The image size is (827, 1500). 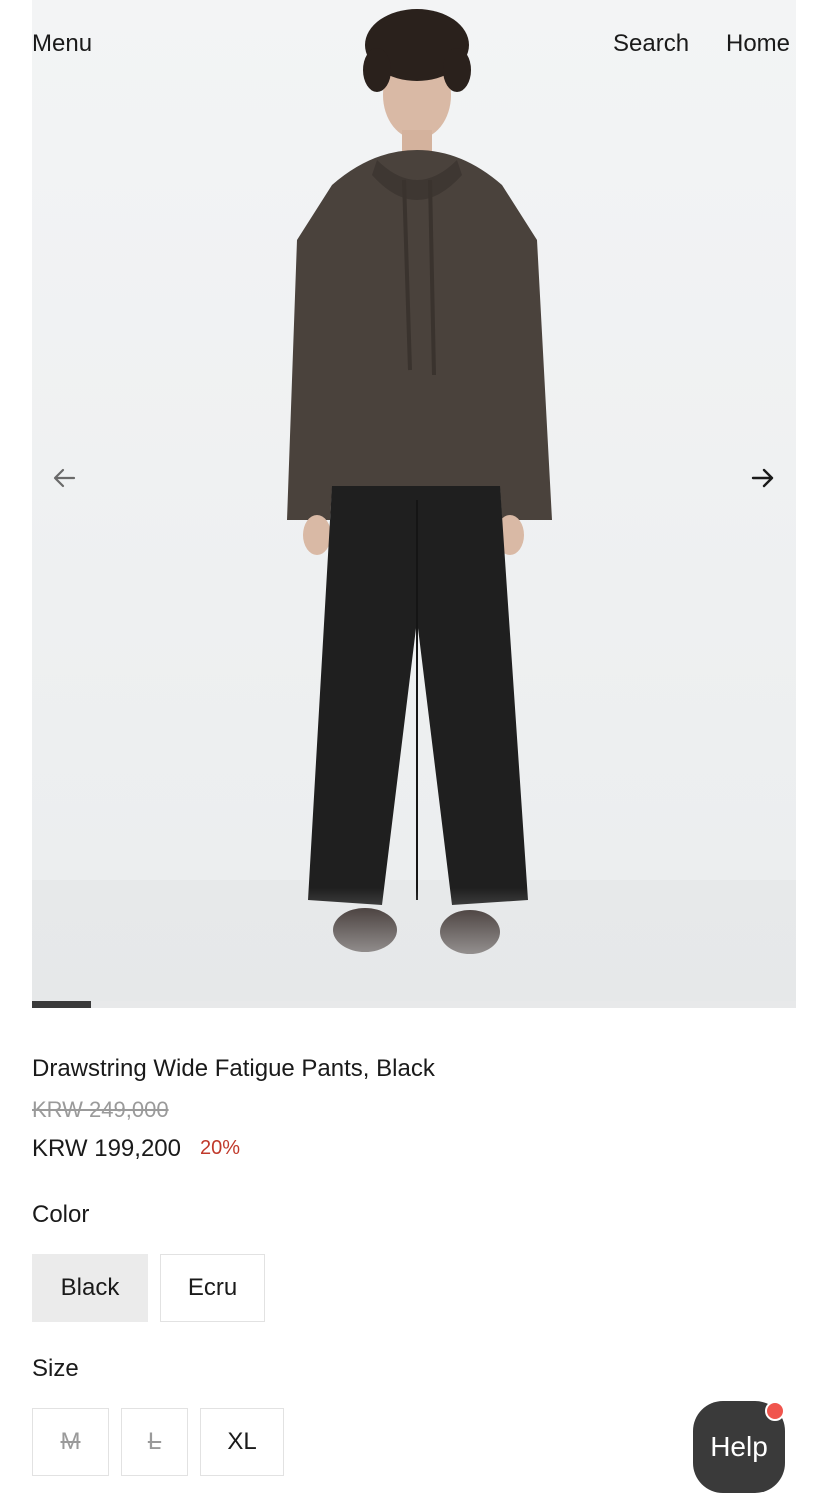 I want to click on gallery-progress-fill, so click(x=61, y=1004).